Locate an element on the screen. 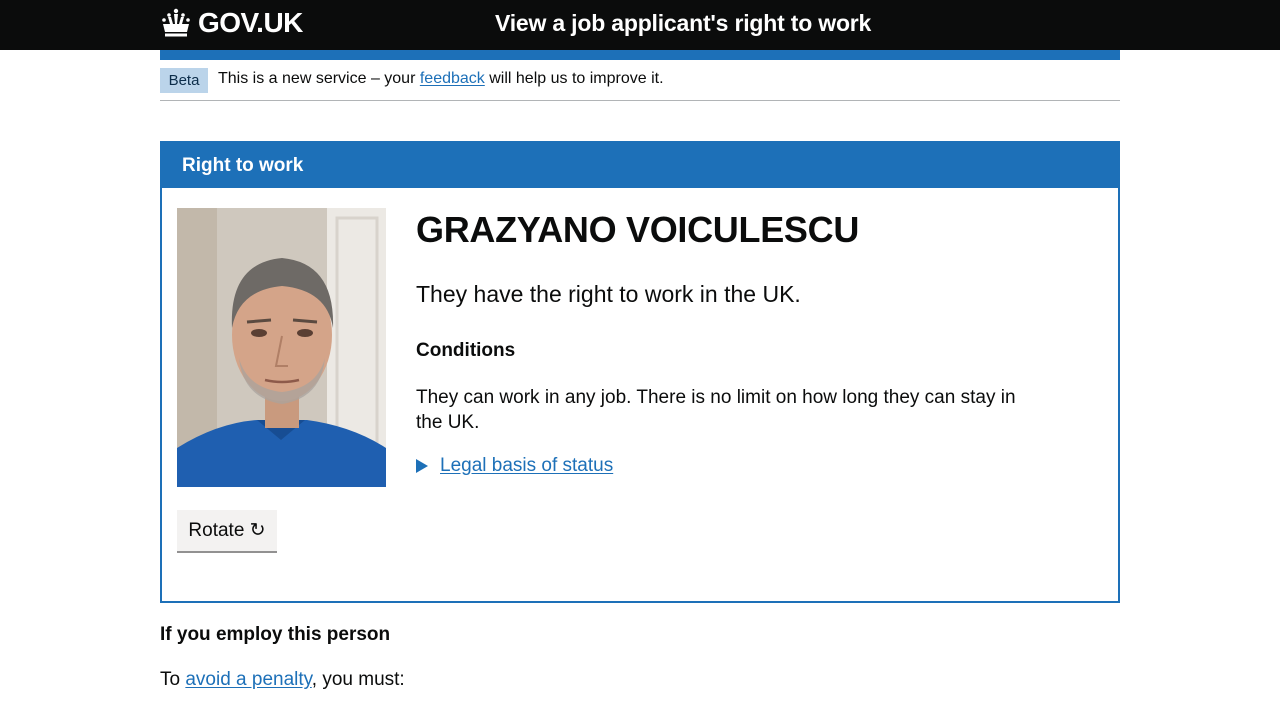  employ-heading: If you employ this person is located at coordinates (275, 634).